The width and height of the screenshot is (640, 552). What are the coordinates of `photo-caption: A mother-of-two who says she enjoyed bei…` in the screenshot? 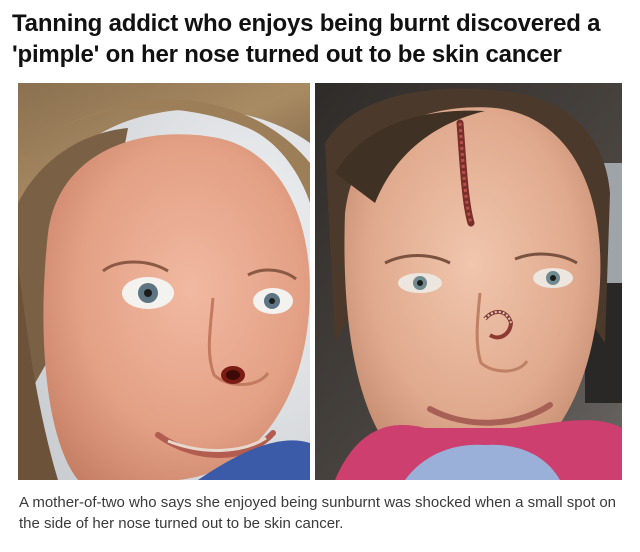 It's located at (317, 513).